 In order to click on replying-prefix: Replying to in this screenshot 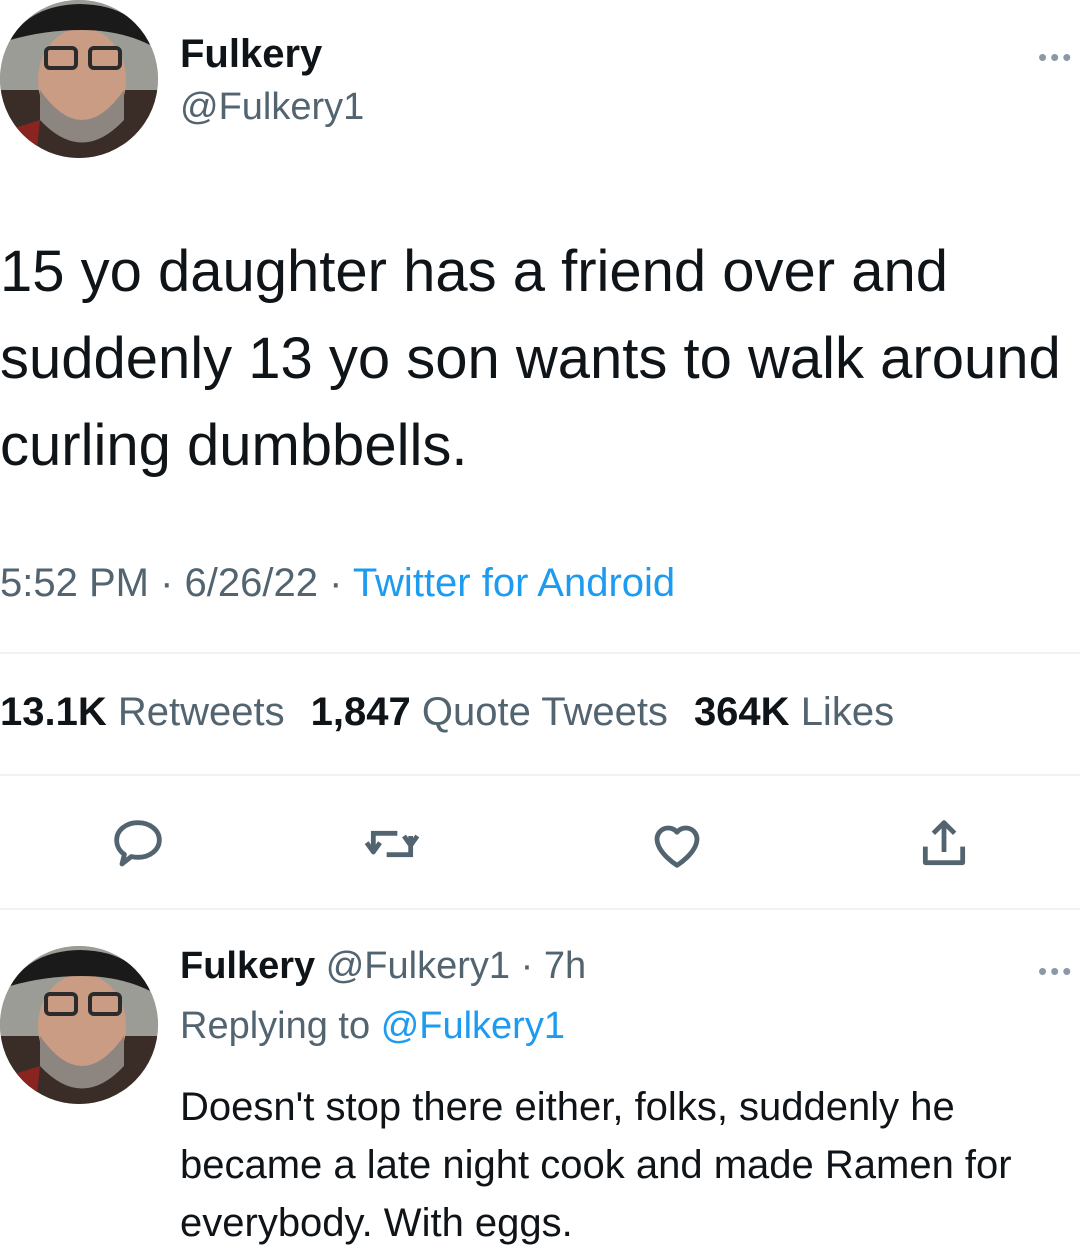, I will do `click(275, 1026)`.